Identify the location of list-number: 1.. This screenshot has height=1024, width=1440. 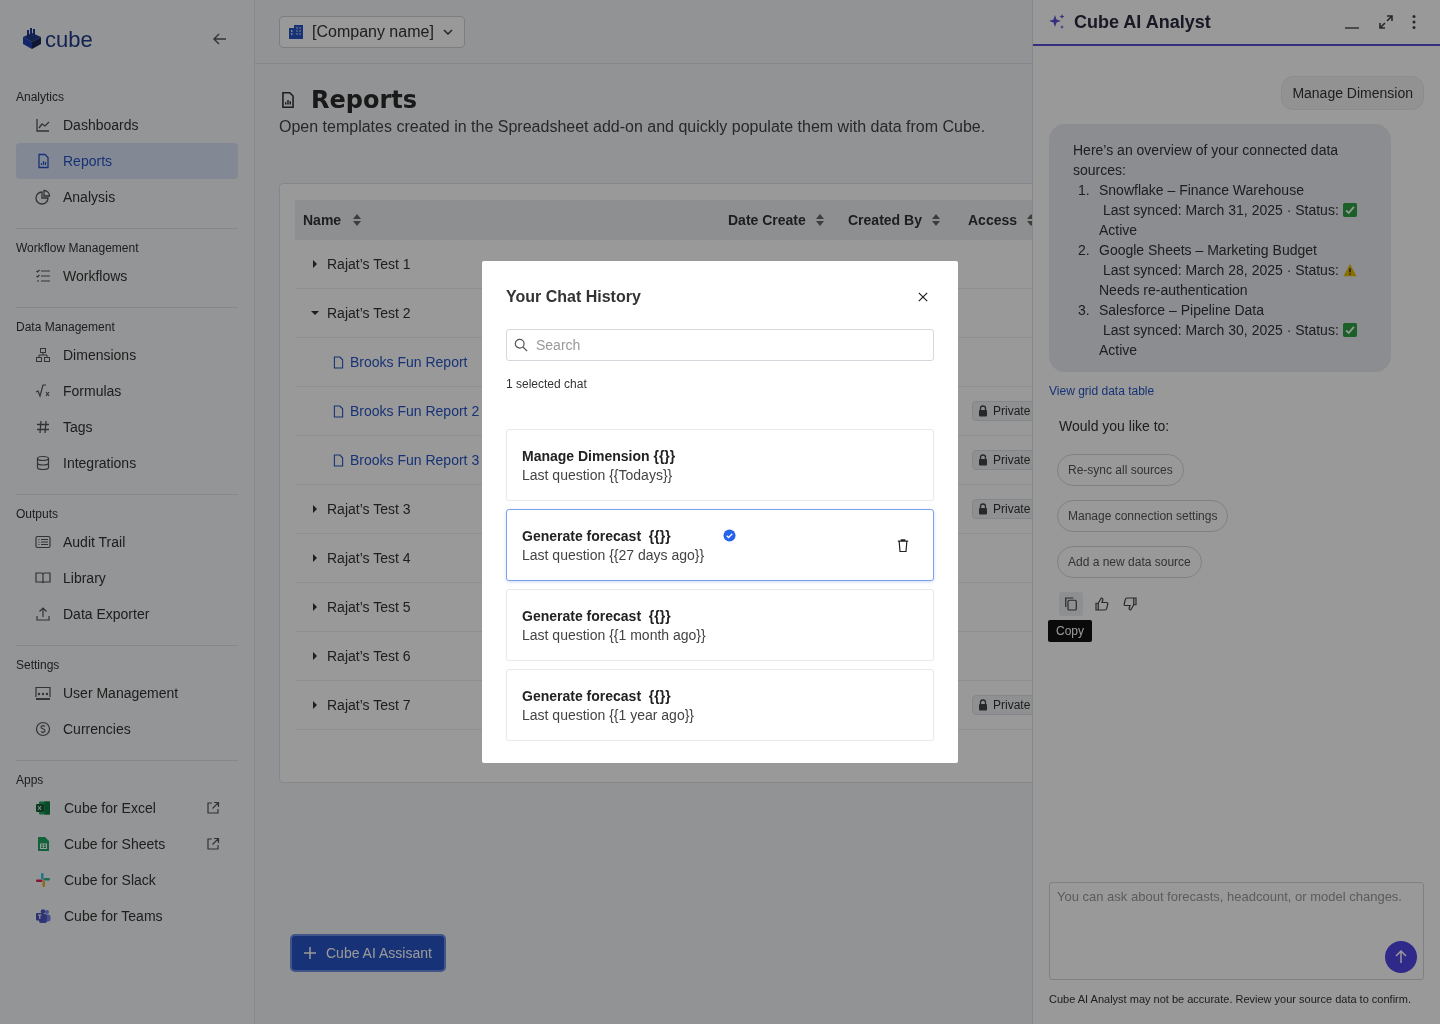
(1084, 190).